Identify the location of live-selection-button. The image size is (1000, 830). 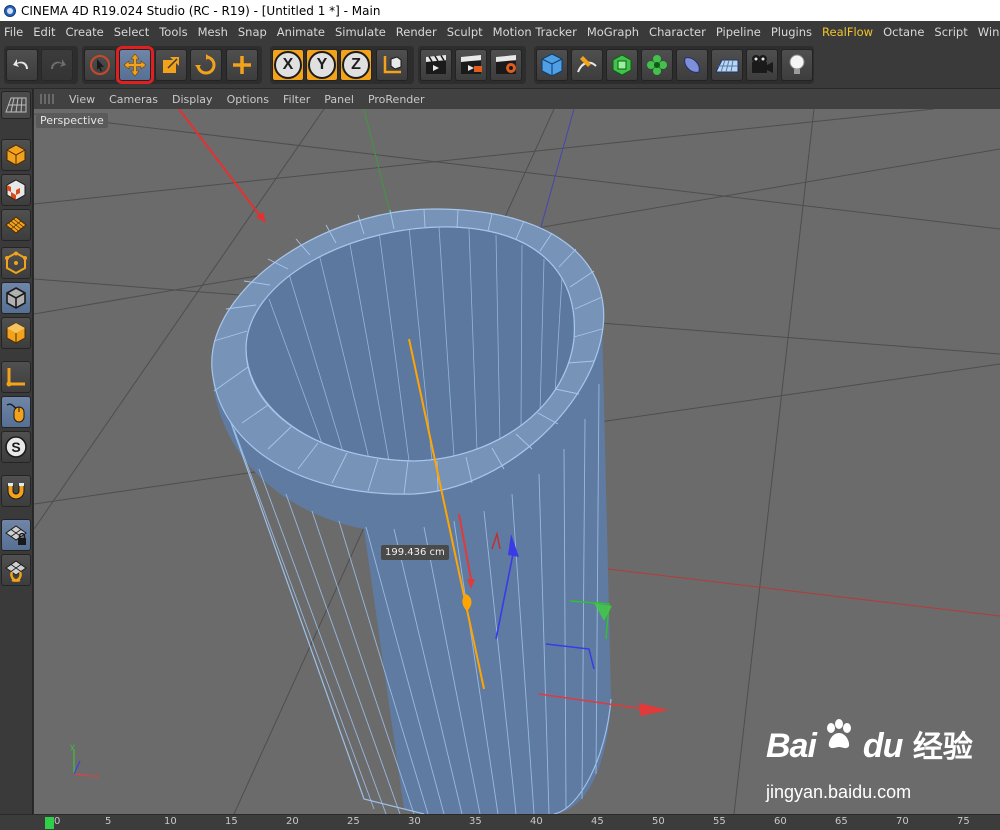
(100, 65).